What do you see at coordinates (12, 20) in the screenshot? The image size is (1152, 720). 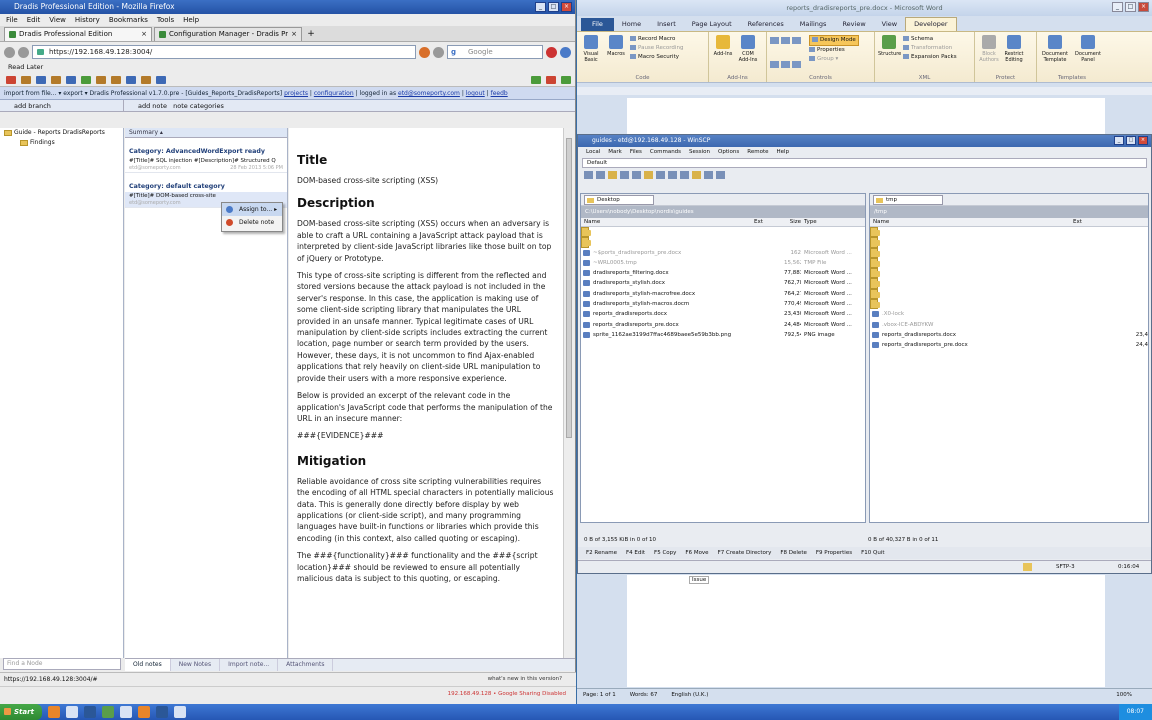 I see `menu-file: File` at bounding box center [12, 20].